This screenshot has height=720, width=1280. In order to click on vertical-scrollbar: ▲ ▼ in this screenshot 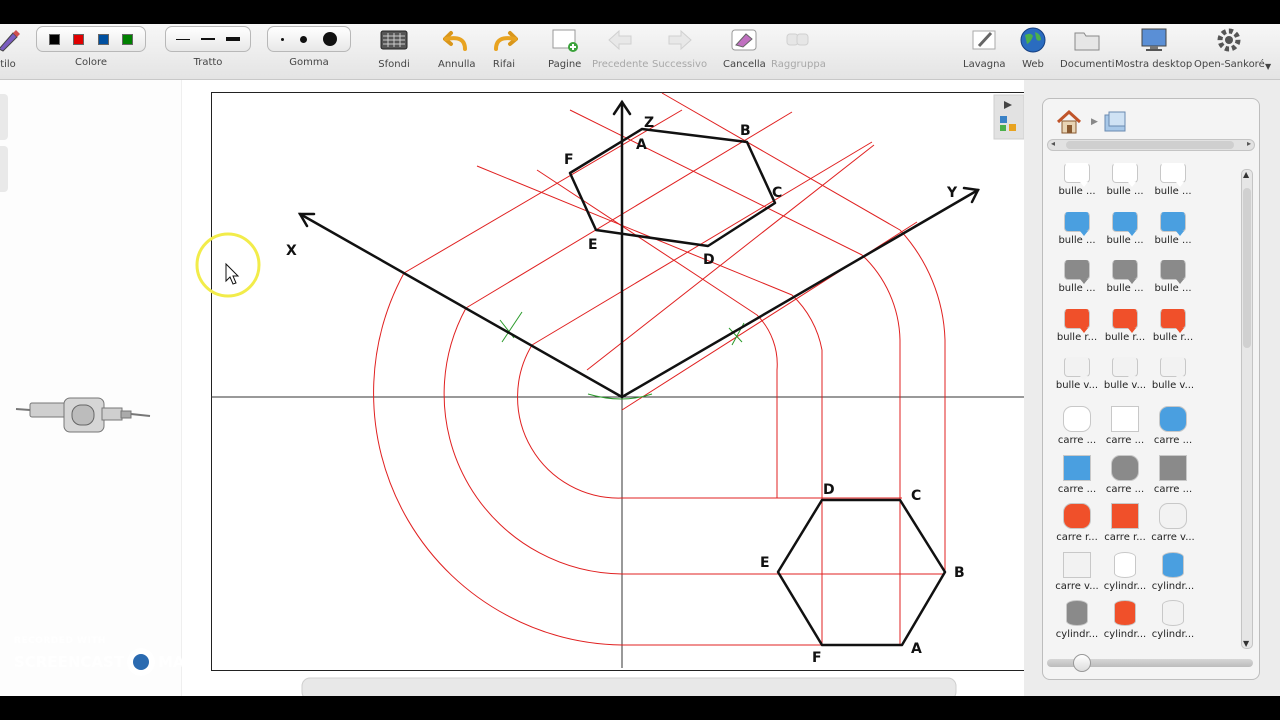, I will do `click(1247, 409)`.